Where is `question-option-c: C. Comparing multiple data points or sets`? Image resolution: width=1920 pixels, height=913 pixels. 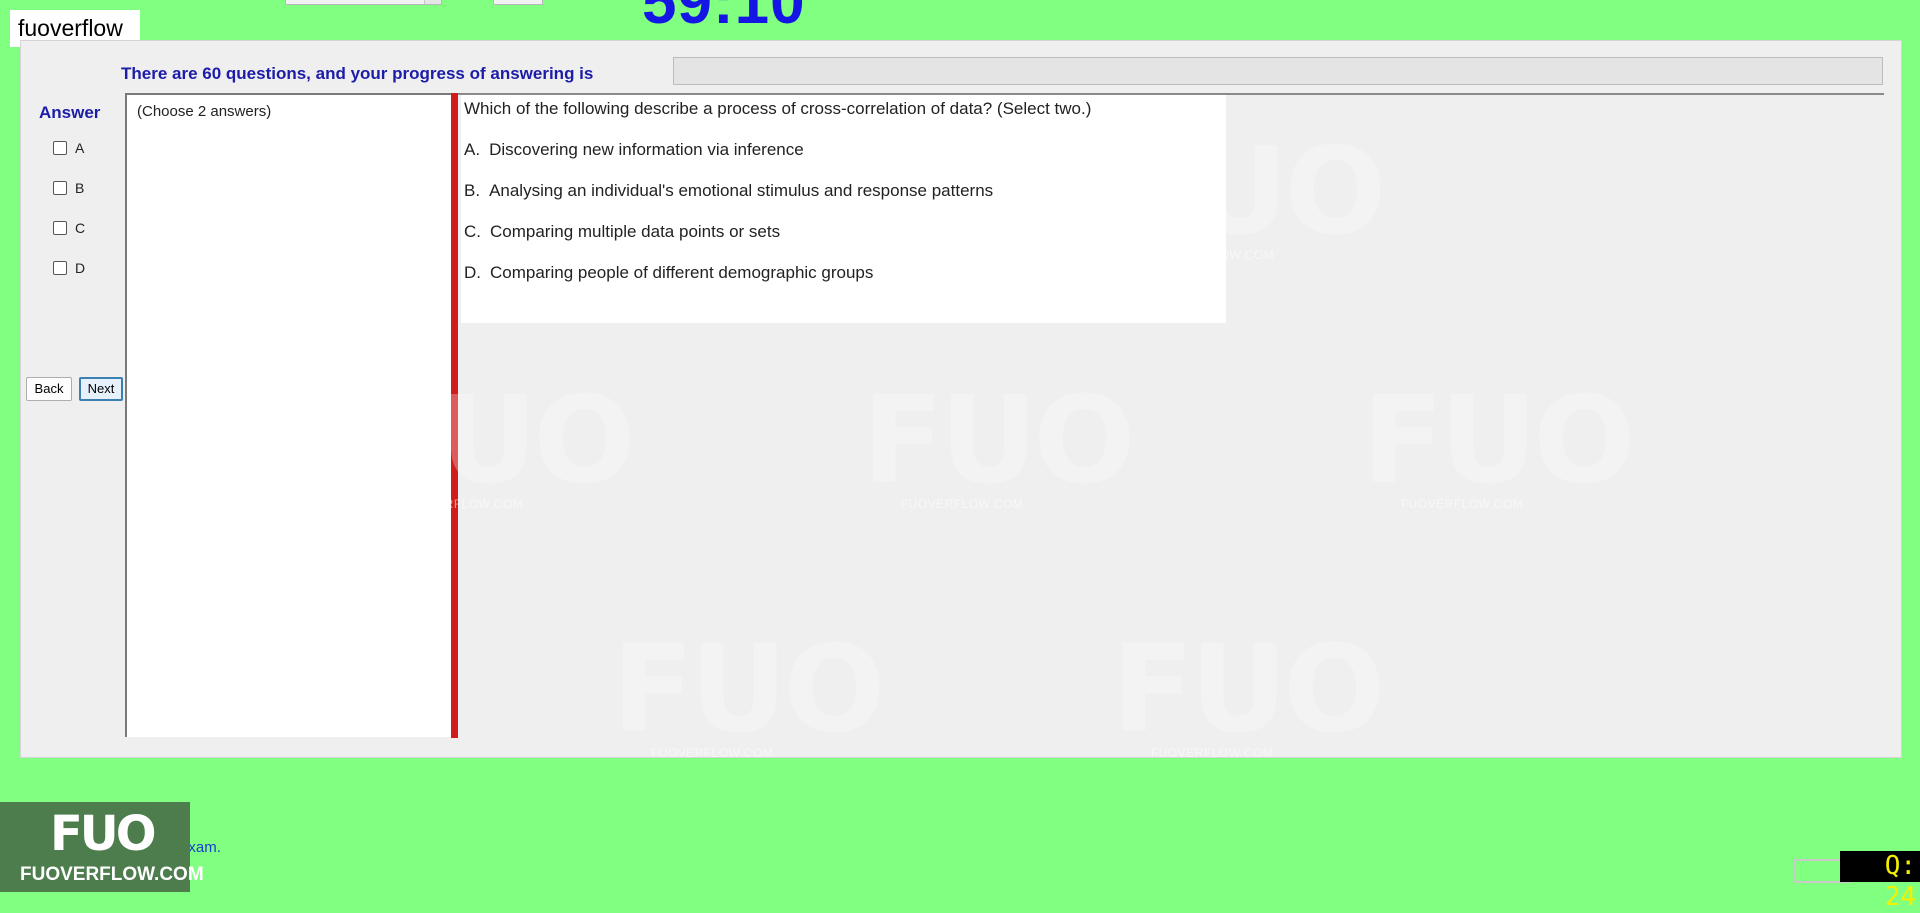
question-option-c: C. Comparing multiple data points or sets is located at coordinates (622, 232).